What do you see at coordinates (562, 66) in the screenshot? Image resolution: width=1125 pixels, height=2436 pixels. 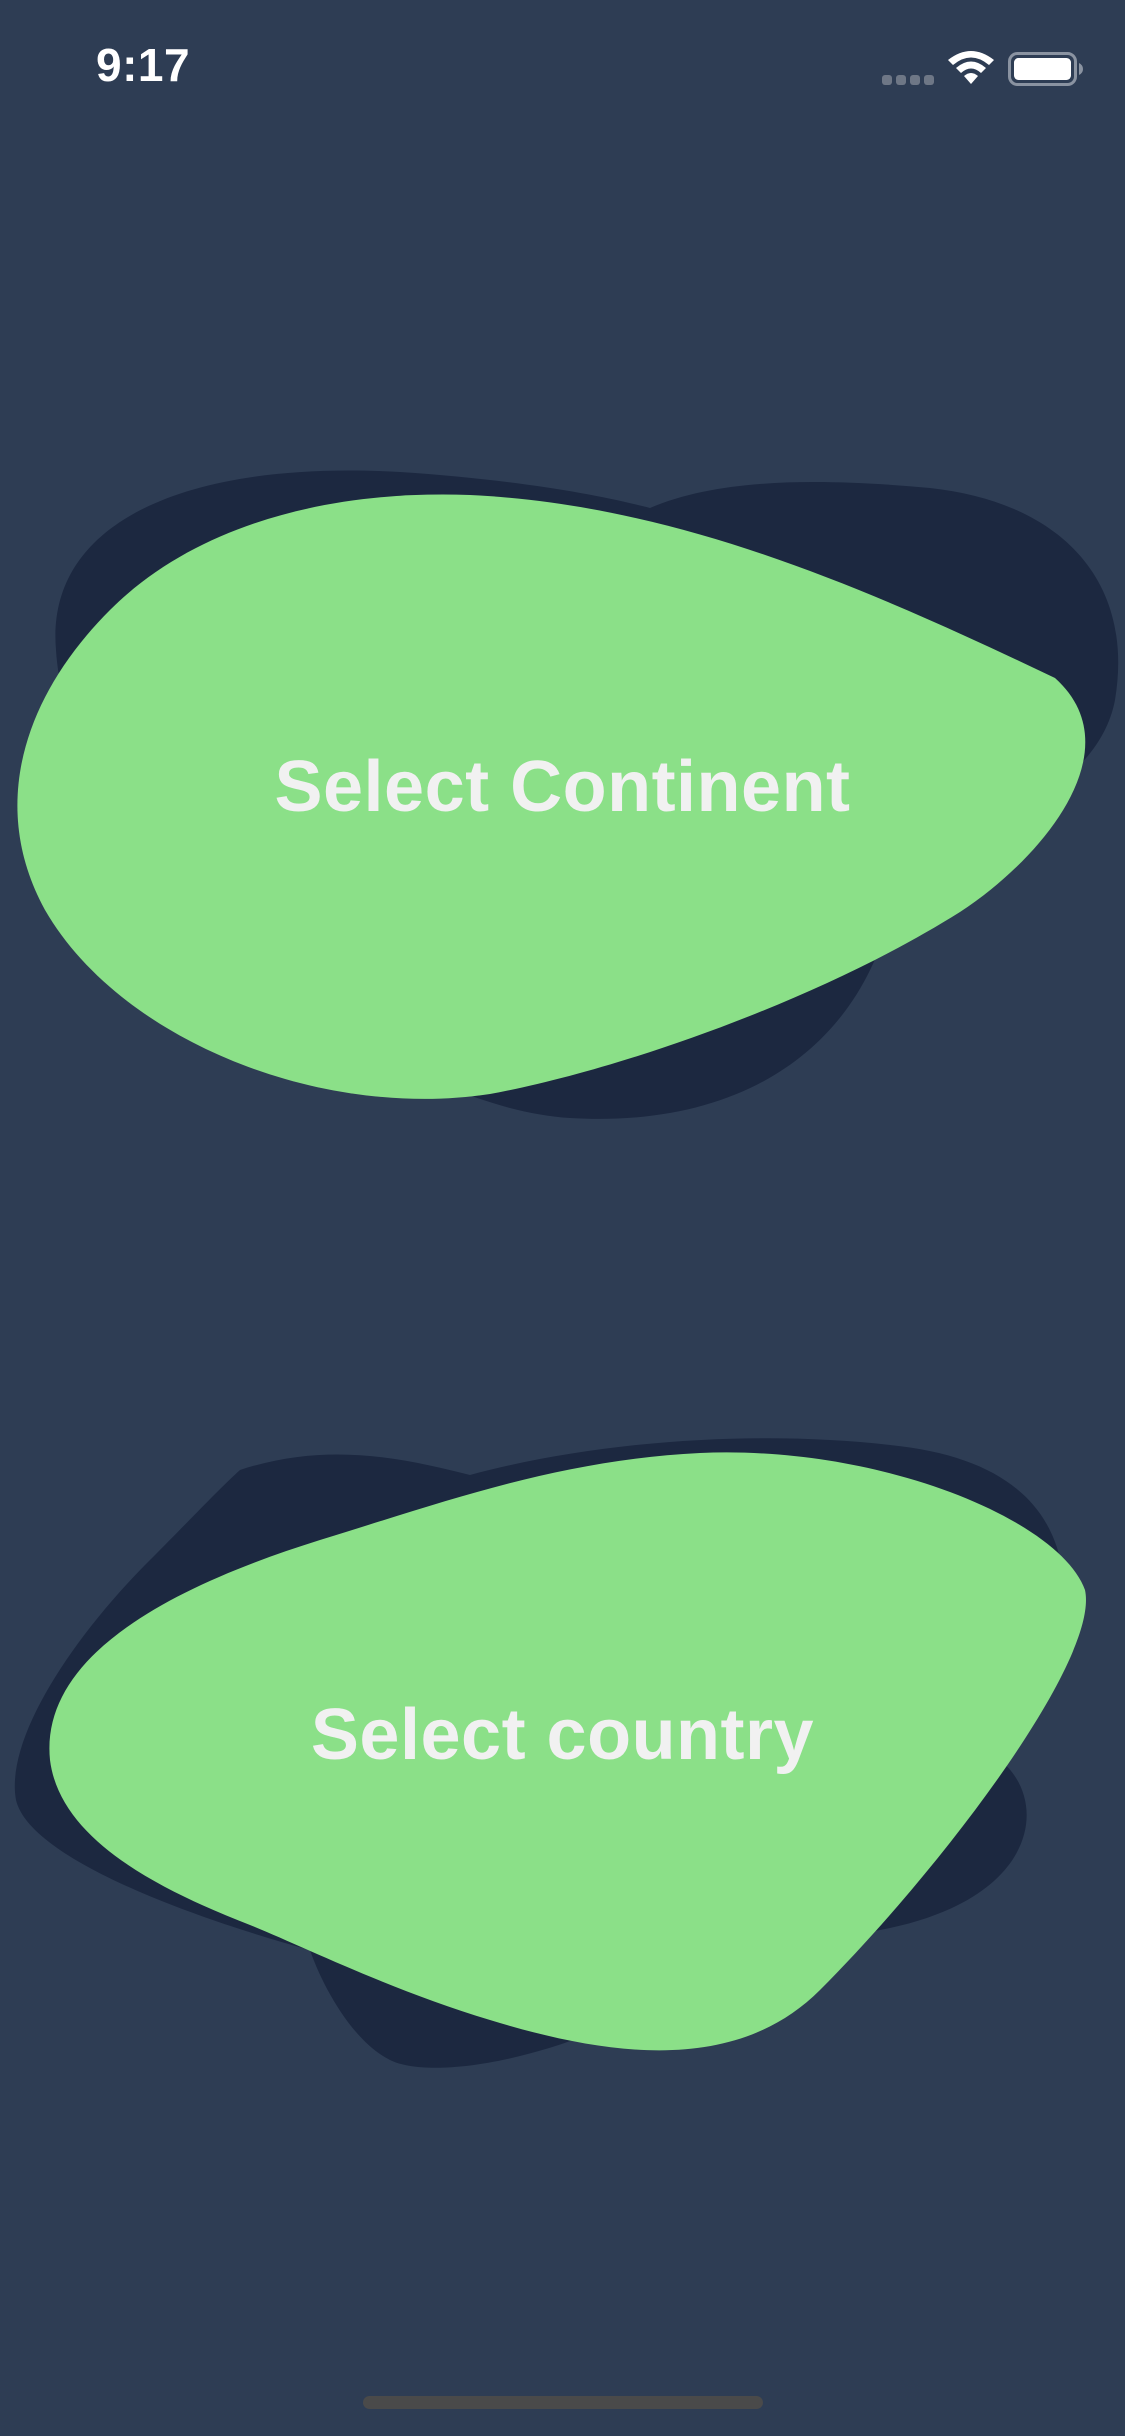 I see `status-bar: 9:17` at bounding box center [562, 66].